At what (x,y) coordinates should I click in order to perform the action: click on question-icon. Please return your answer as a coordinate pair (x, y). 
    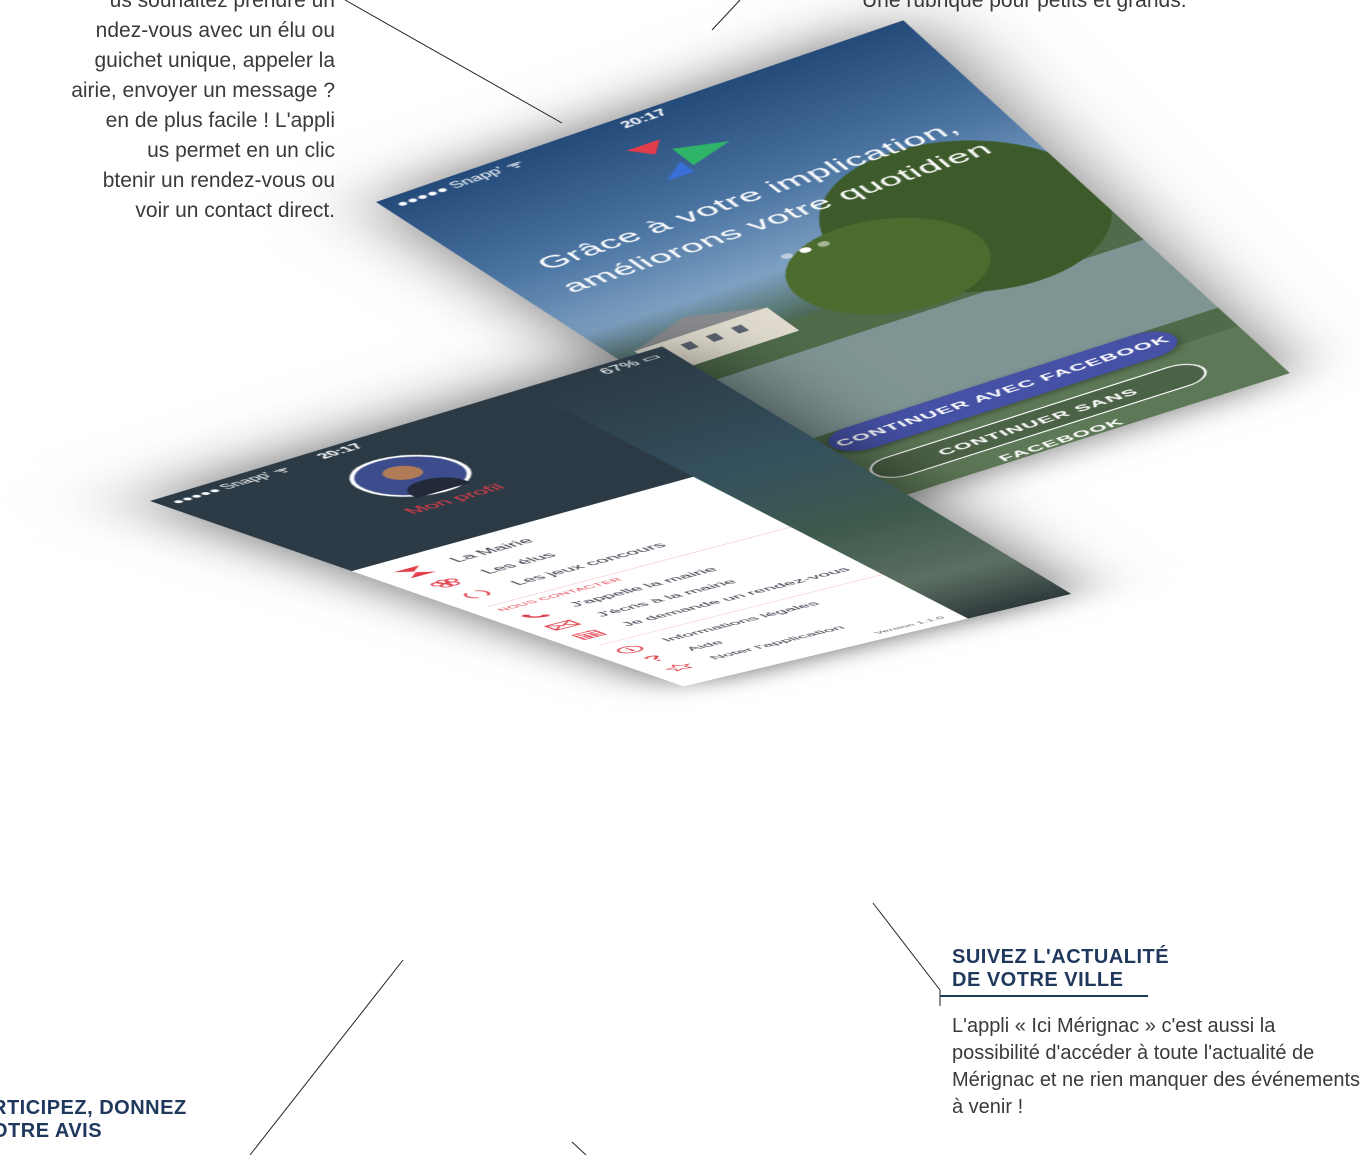
    Looking at the image, I should click on (654, 658).